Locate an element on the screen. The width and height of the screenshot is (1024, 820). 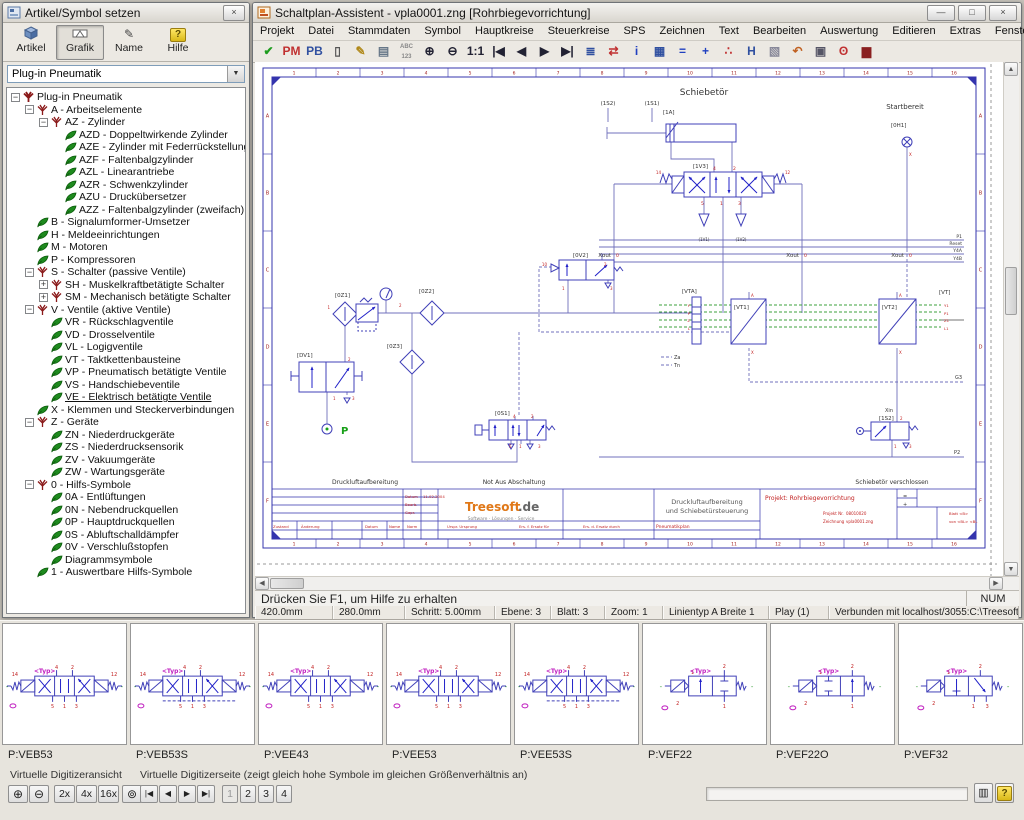
tree-item-0p: 0P - Hauptdruckquellen is located at coordinates (126, 522).